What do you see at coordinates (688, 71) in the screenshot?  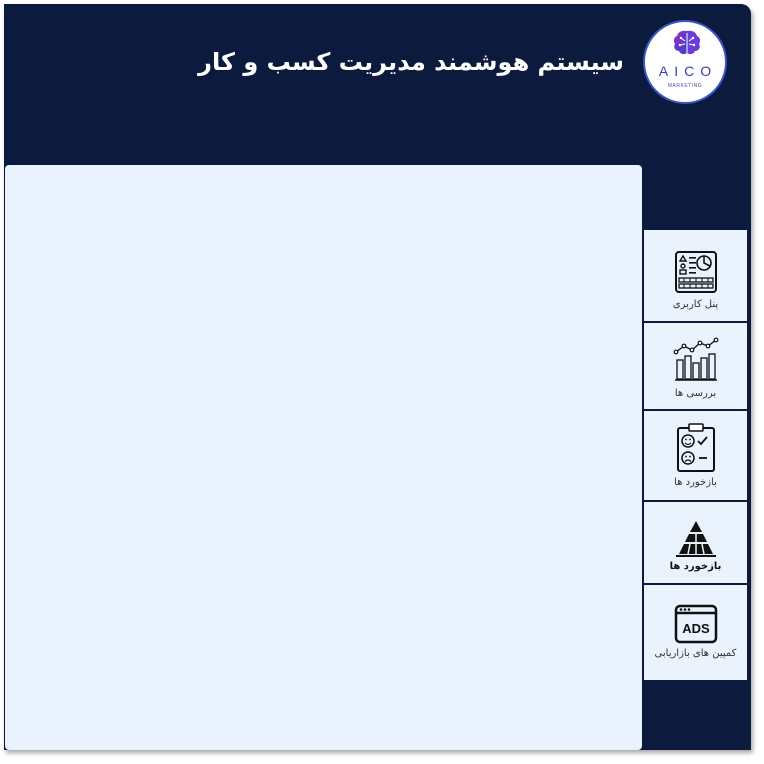 I see `logo-text: AICO` at bounding box center [688, 71].